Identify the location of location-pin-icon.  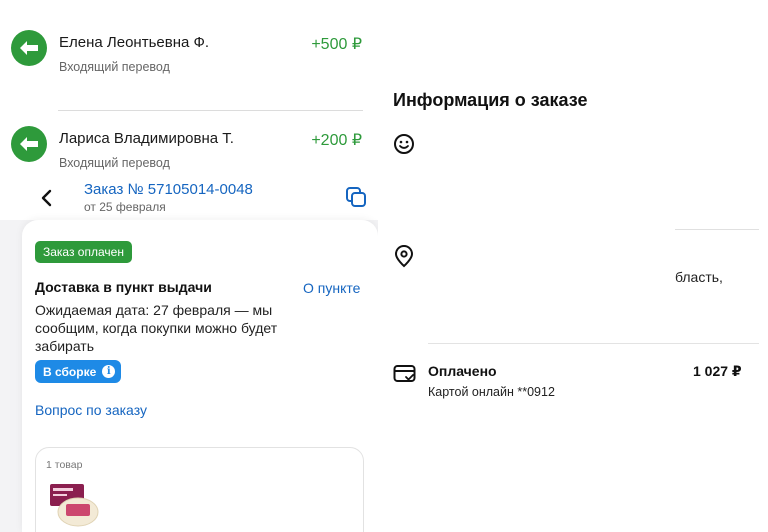
(404, 256).